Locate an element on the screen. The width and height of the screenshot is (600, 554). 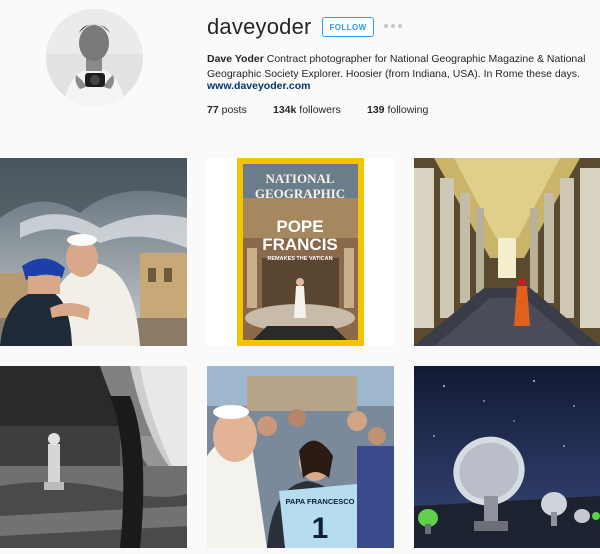
bio-name: Dave Yoder is located at coordinates (235, 59).